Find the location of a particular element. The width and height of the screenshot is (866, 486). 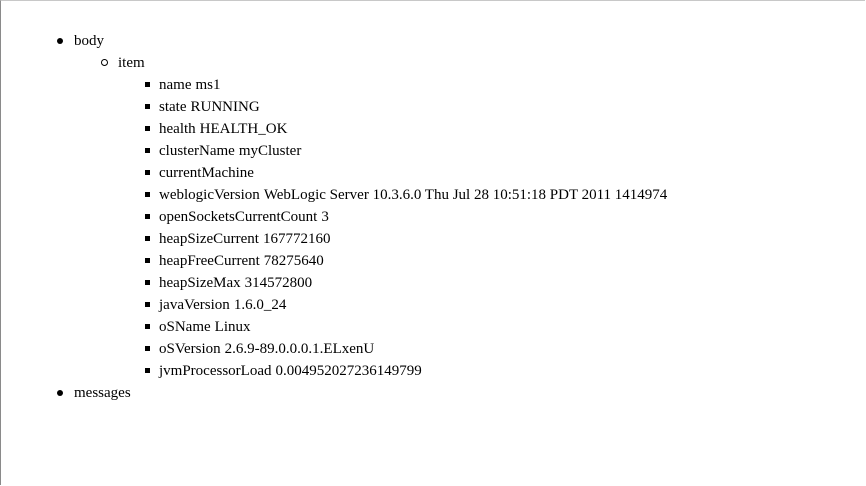

field-key: name is located at coordinates (175, 85).